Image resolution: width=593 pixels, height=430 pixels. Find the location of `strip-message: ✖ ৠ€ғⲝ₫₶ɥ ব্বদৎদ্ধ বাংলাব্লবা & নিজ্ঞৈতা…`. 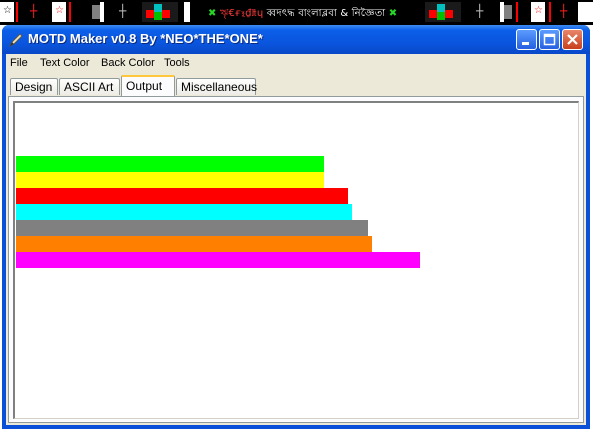

strip-message: ✖ ৠ€ғⲝ₫₶ɥ ব্বদৎদ্ধ বাংলাব্লবা & নিজ্ঞৈতা… is located at coordinates (302, 14).